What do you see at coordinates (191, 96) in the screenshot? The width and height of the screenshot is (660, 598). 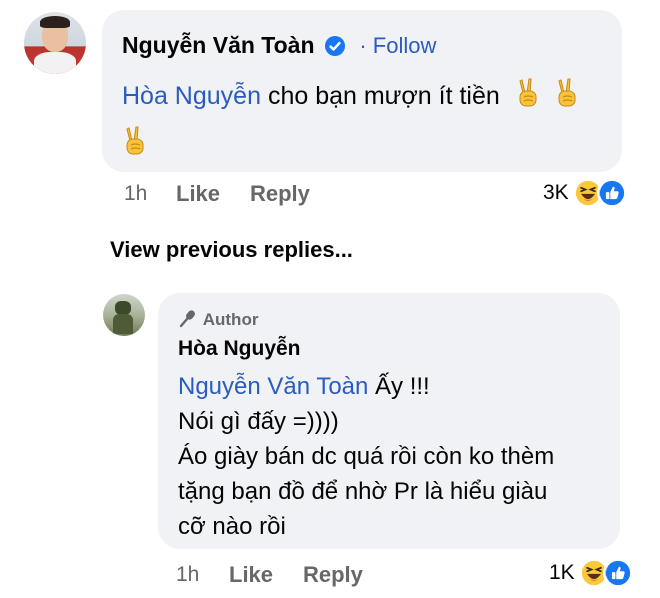 I see `comment-mention: Hòa Nguyễn` at bounding box center [191, 96].